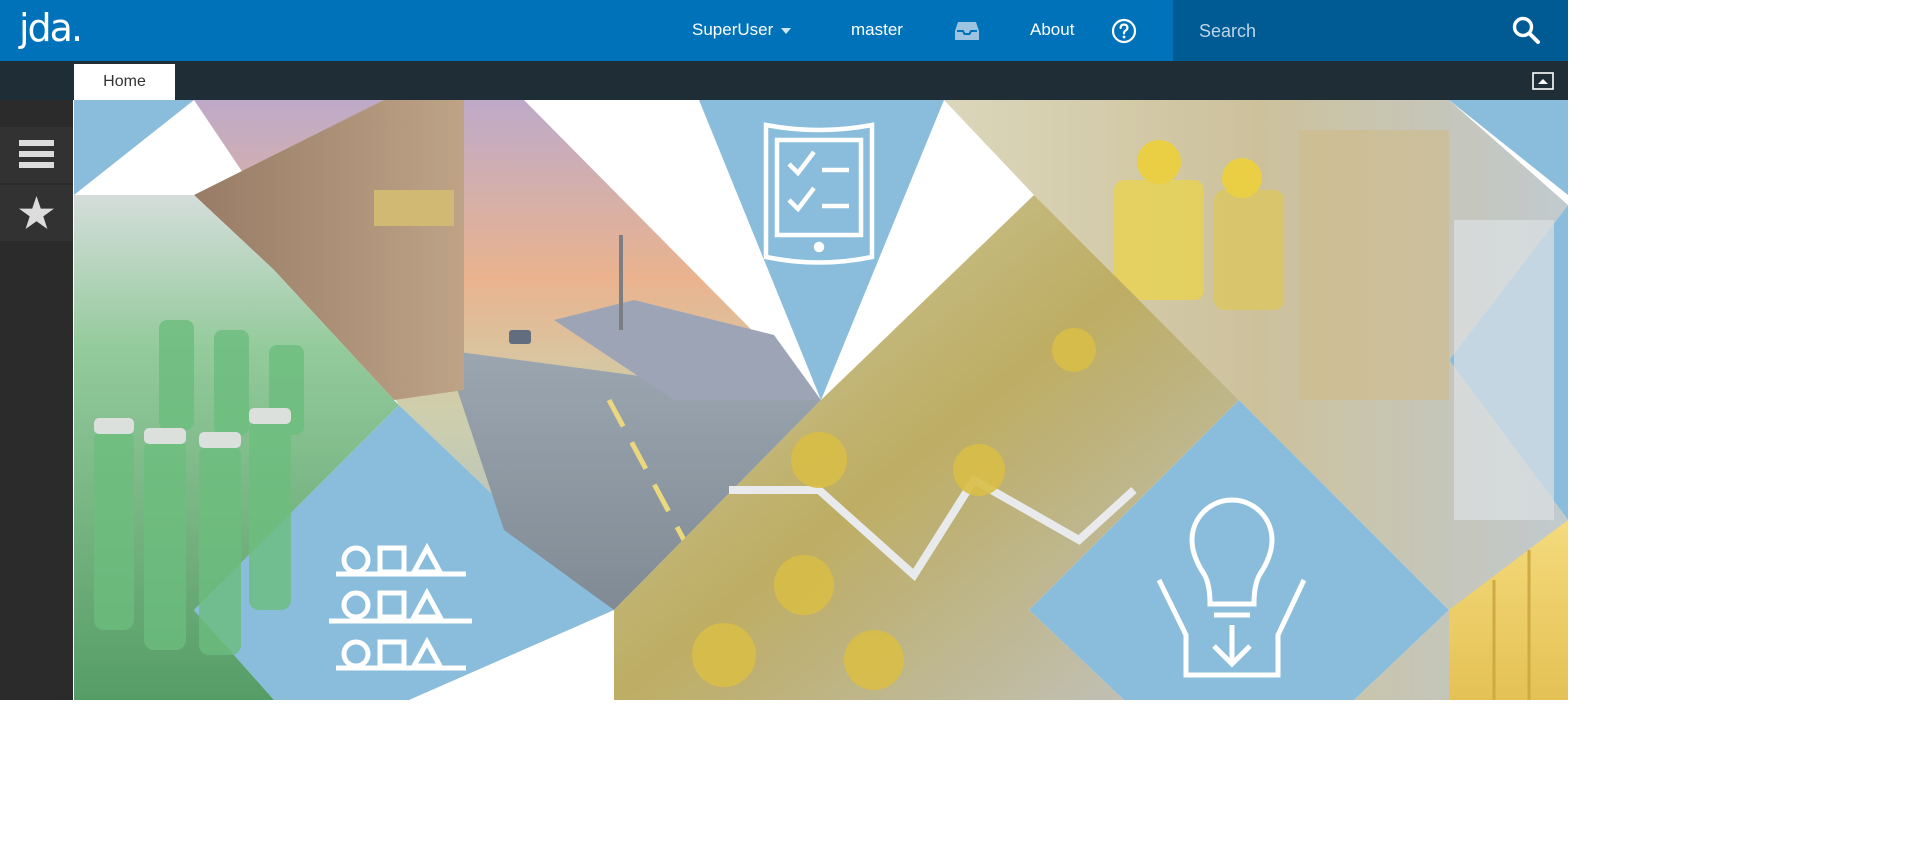  I want to click on chevron-down-icon, so click(786, 30).